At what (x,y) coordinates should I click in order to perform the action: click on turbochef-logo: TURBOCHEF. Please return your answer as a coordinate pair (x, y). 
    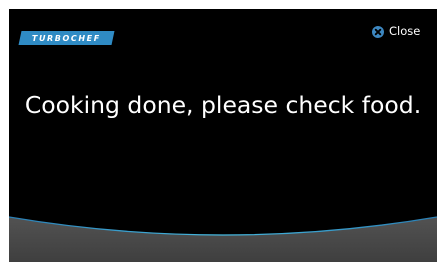
    Looking at the image, I should click on (66, 38).